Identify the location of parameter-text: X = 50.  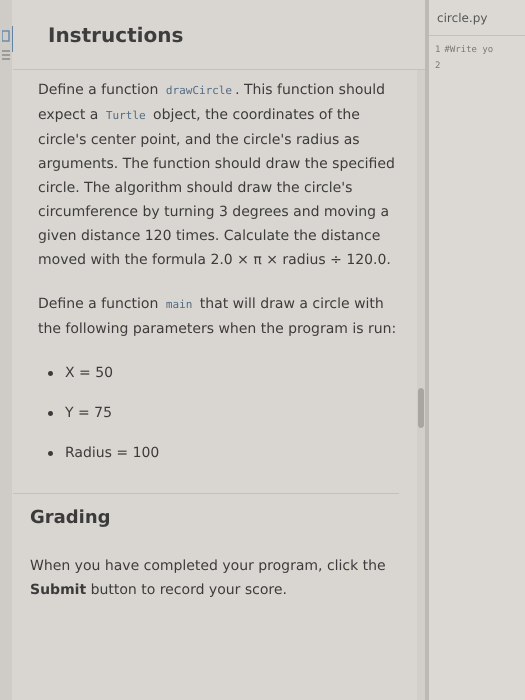
(89, 373).